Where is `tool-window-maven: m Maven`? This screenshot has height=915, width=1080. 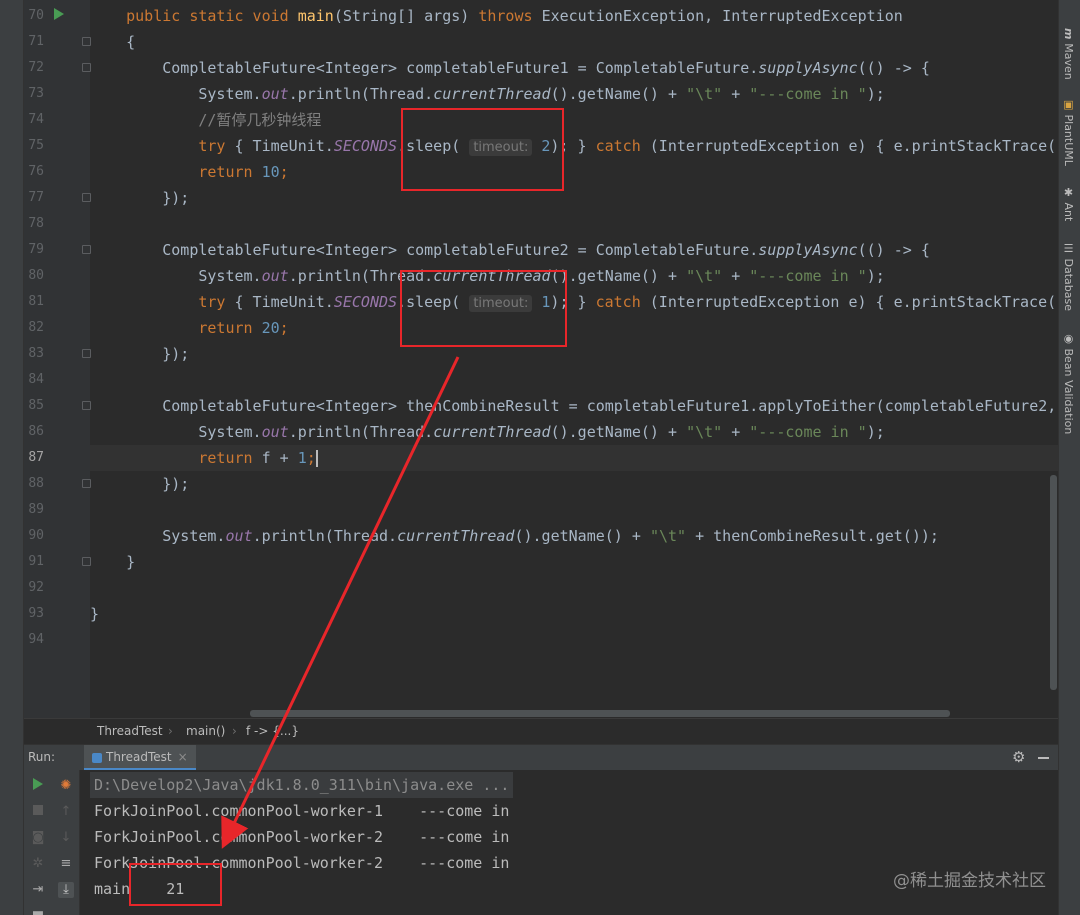 tool-window-maven: m Maven is located at coordinates (1068, 54).